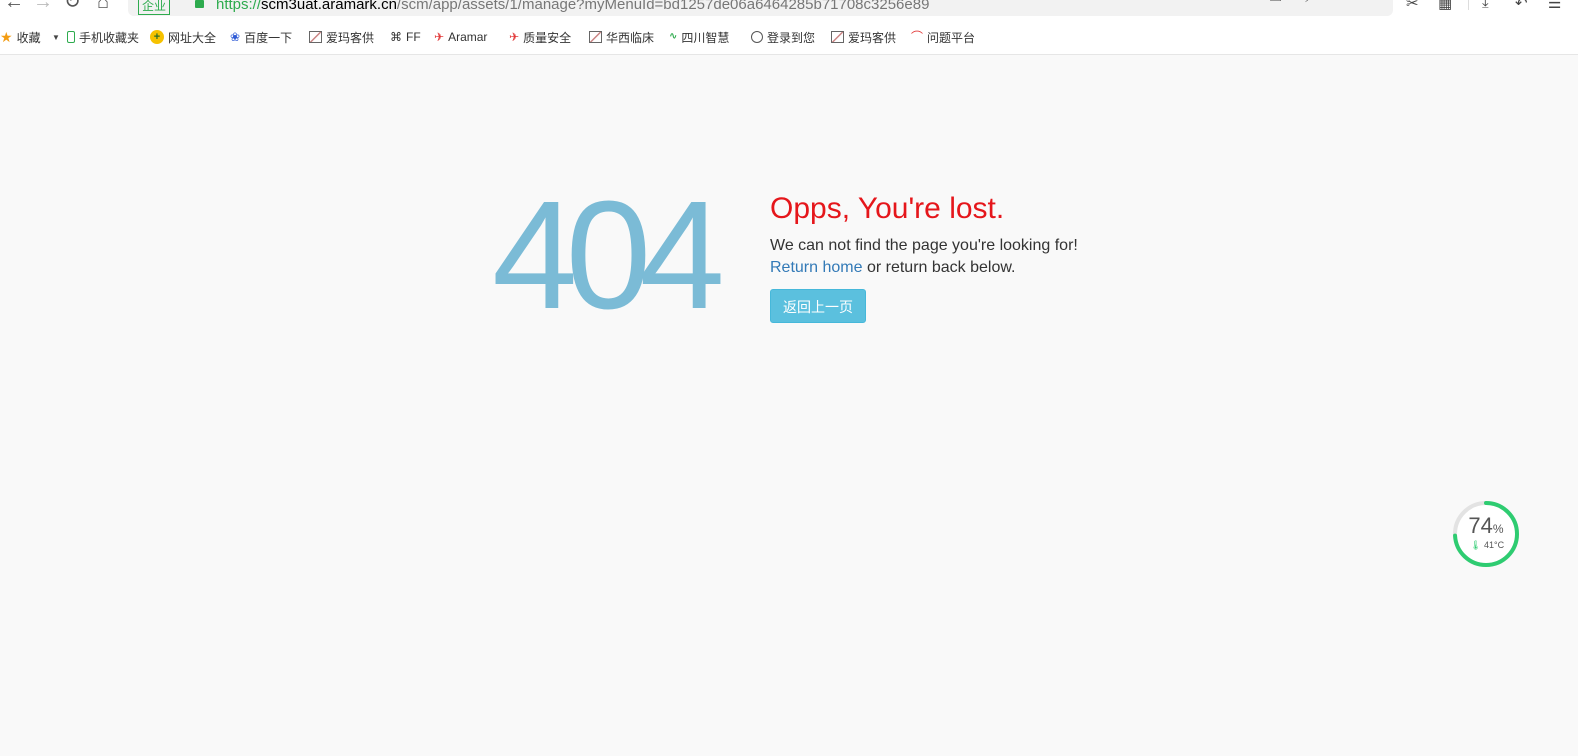 Image resolution: width=1578 pixels, height=756 pixels. I want to click on bookmark-login: 登录到您, so click(783, 37).